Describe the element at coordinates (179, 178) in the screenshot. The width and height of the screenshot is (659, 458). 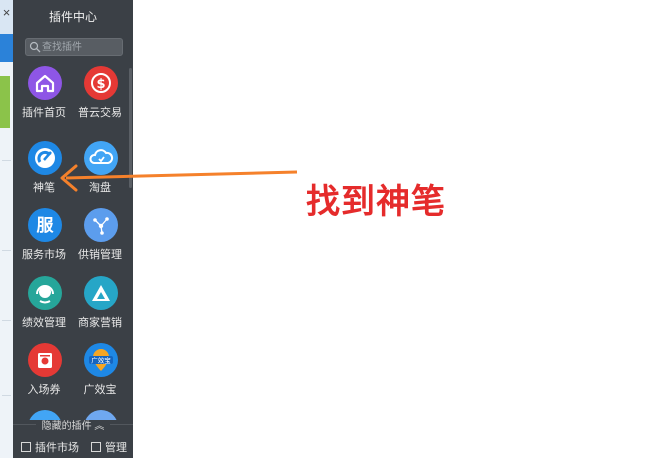
I see `annotation-arrow` at that location.